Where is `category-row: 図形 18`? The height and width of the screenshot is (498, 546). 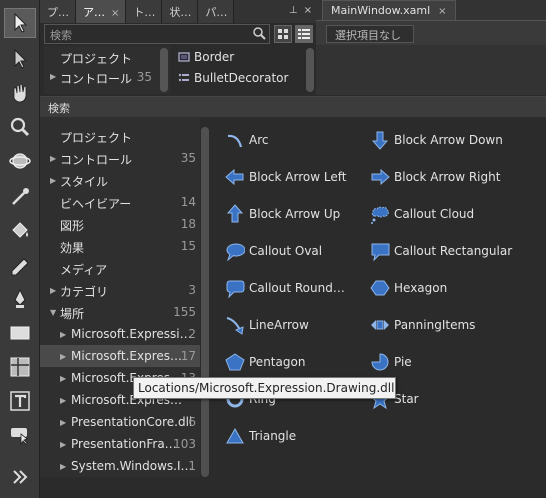
category-row: 図形 18 is located at coordinates (120, 224).